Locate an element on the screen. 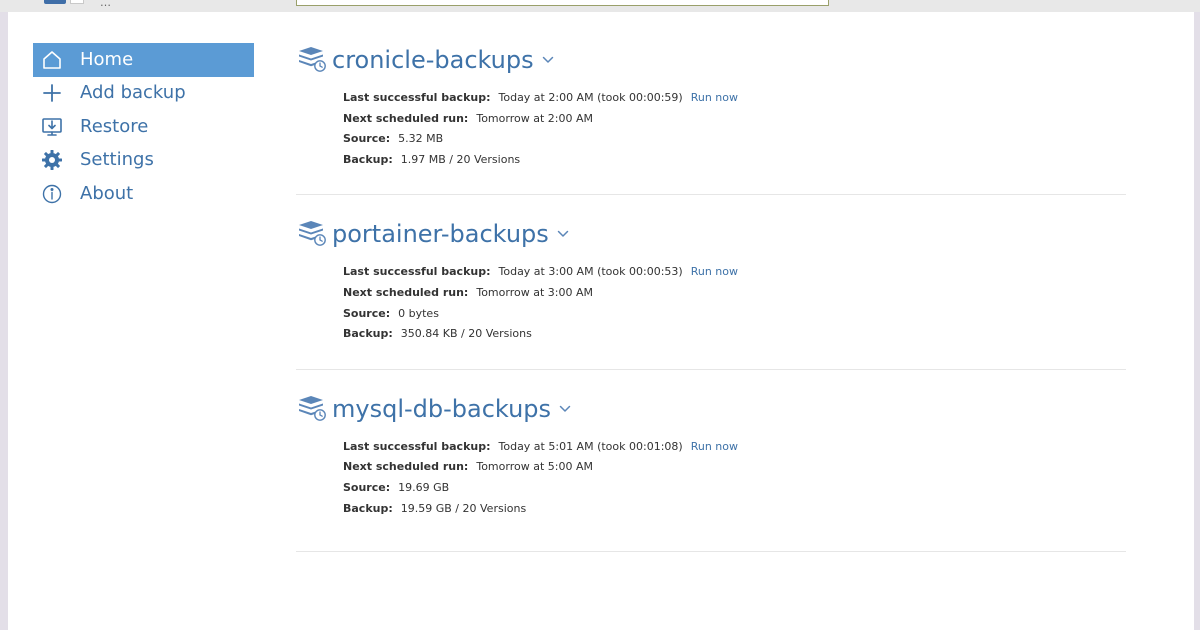  sidebar-item-home: Home is located at coordinates (143, 60).